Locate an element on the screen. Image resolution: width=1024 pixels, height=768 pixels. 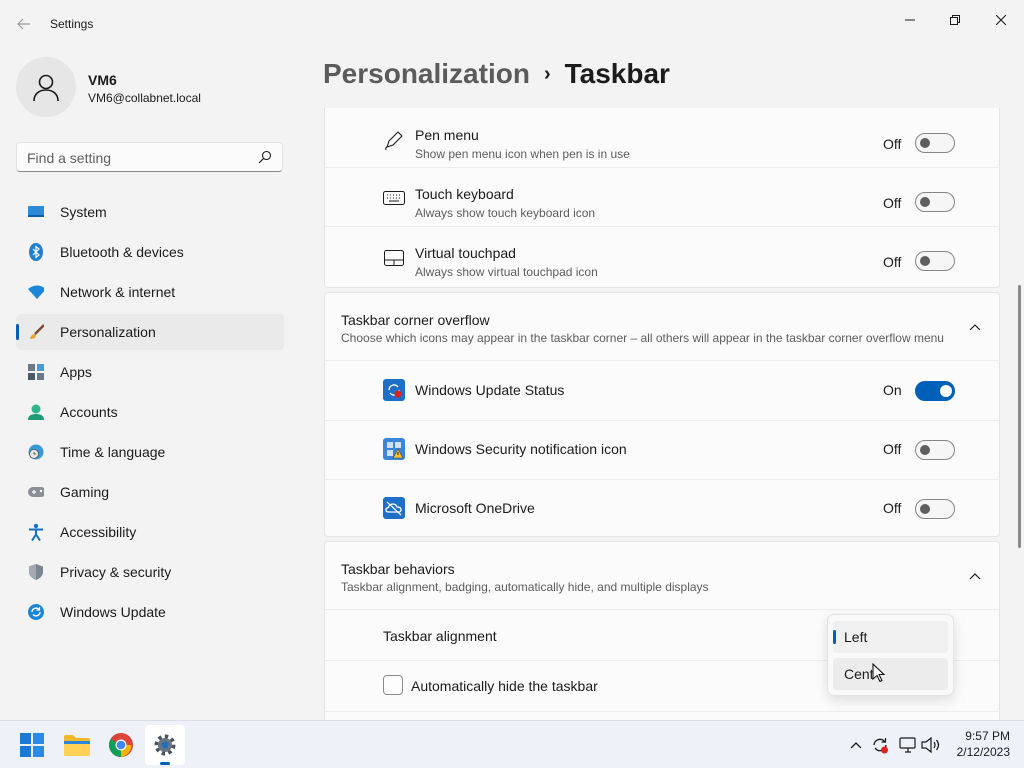
network-icon is located at coordinates (908, 745).